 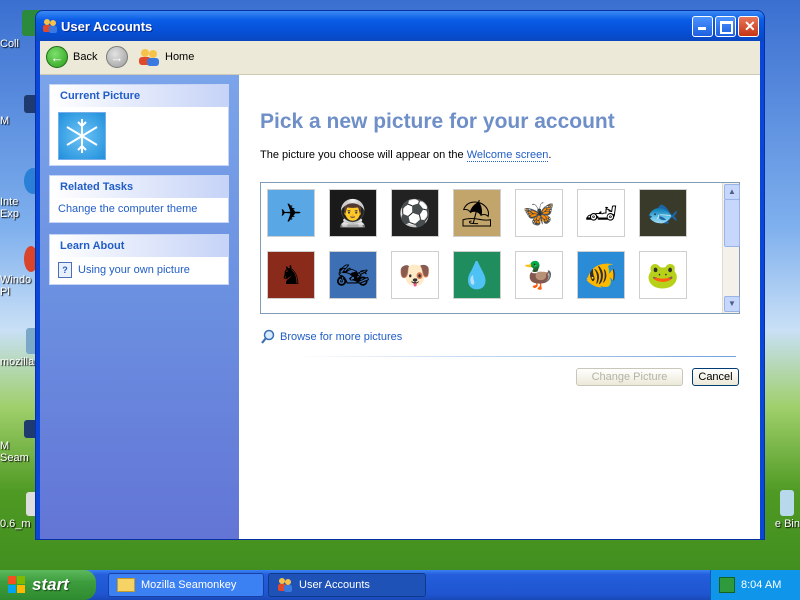 I want to click on minimize-button, so click(x=702, y=26).